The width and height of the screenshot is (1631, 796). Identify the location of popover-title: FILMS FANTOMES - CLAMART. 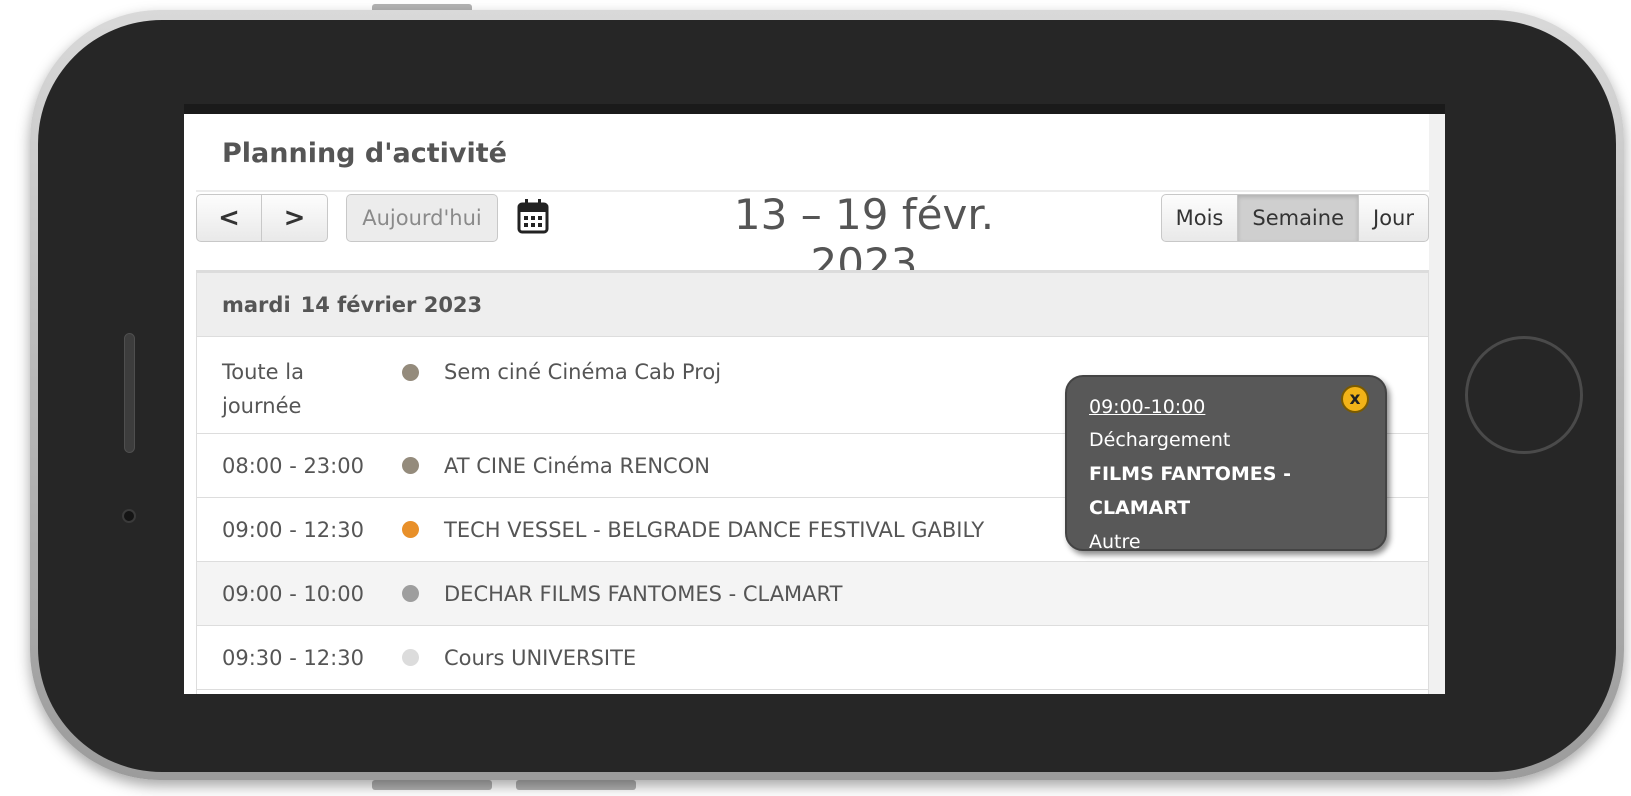
(1190, 491).